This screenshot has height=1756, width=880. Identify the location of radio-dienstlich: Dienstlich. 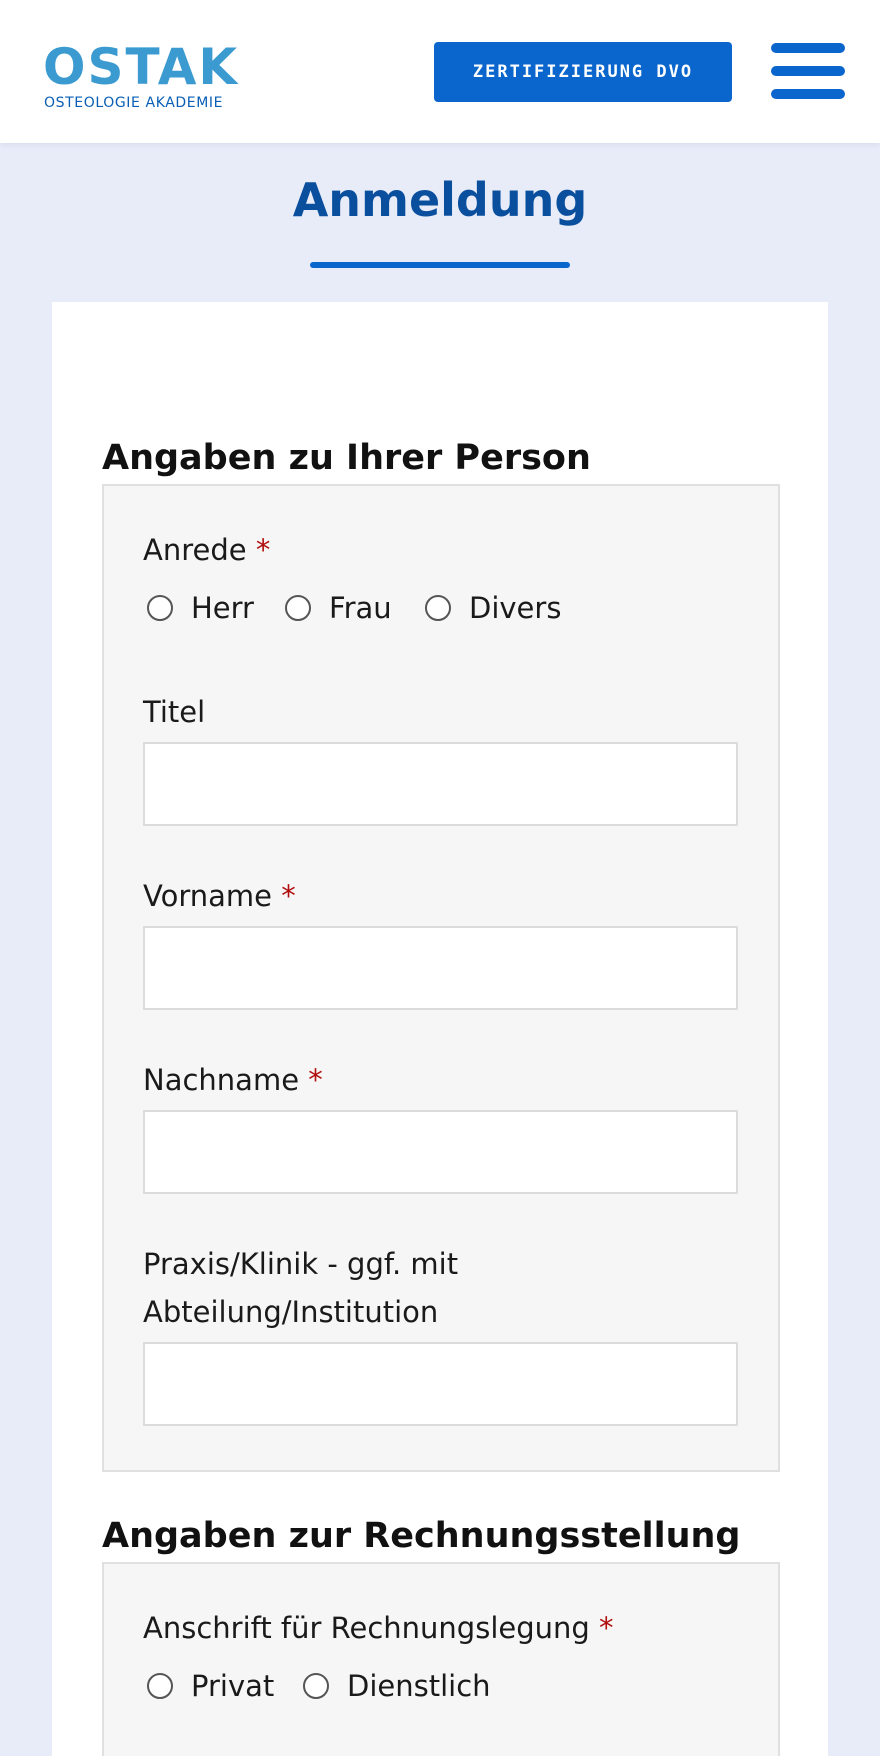
(397, 1686).